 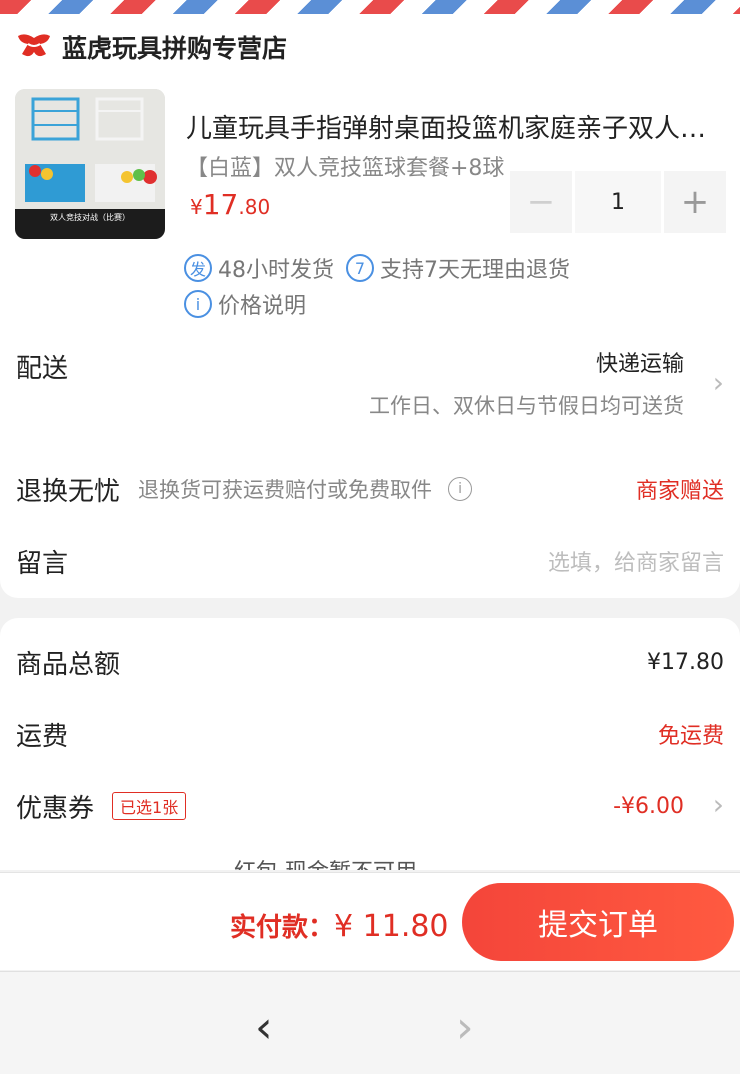 What do you see at coordinates (598, 922) in the screenshot?
I see `submit-order-button: 提交订单` at bounding box center [598, 922].